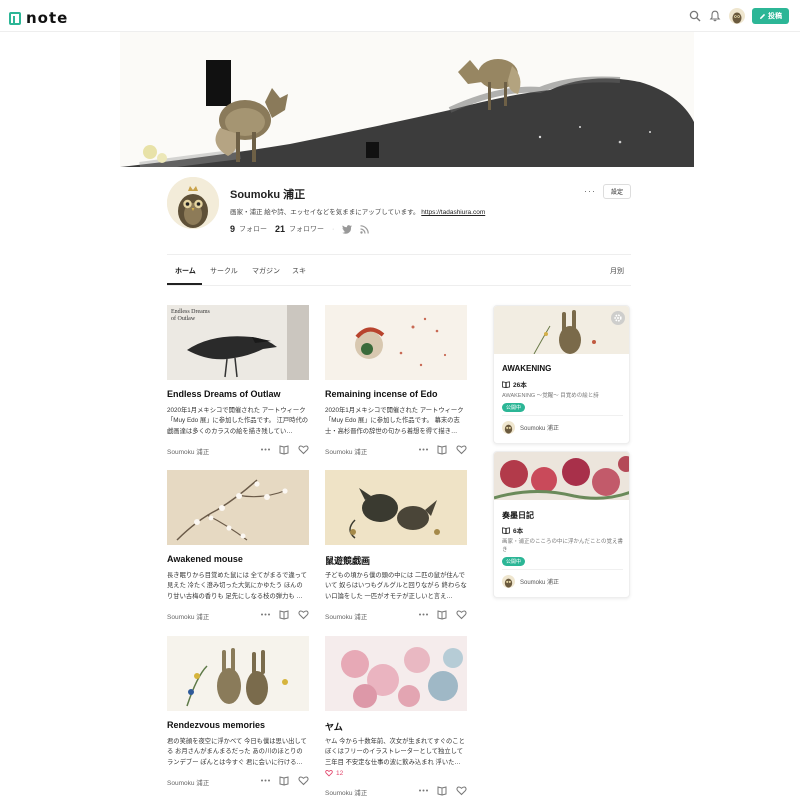 The height and width of the screenshot is (808, 800). Describe the element at coordinates (280, 229) in the screenshot. I see `followers-count: 21` at that location.